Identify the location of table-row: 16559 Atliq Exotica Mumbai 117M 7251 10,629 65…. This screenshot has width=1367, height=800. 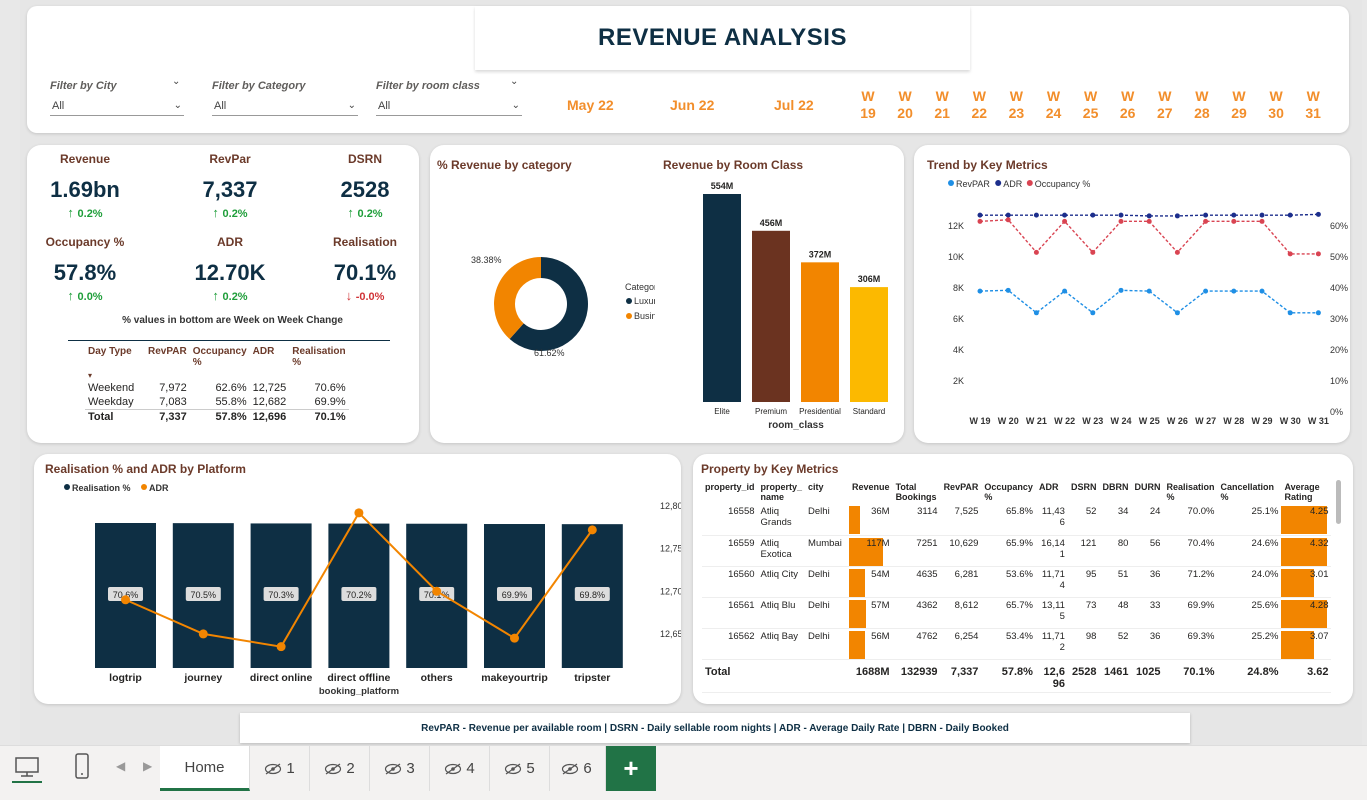
(1017, 551).